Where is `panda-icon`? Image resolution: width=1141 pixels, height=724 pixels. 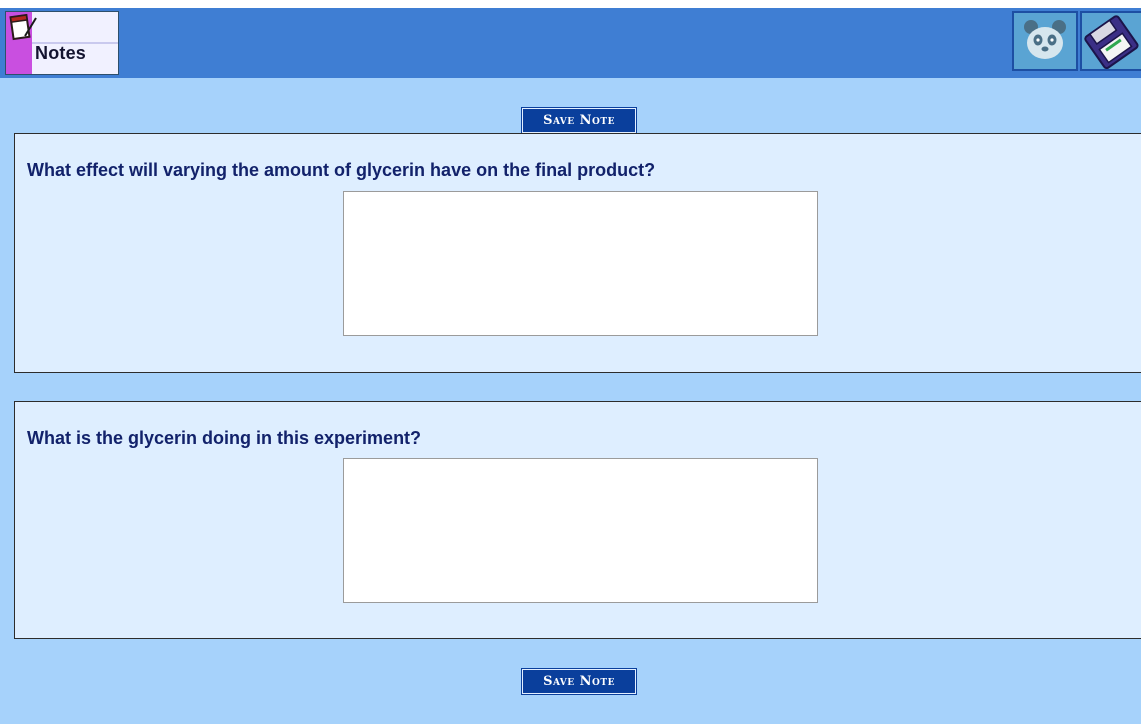
panda-icon is located at coordinates (1045, 41).